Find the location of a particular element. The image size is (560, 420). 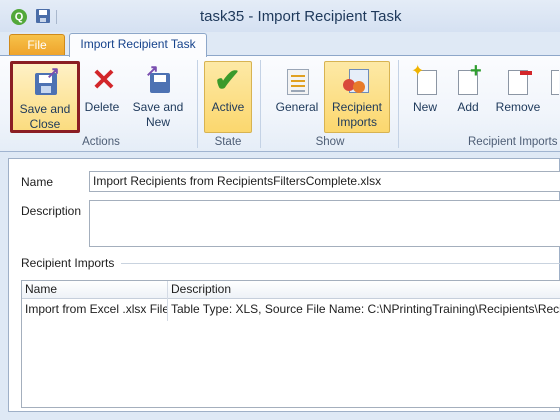

name-label: Name is located at coordinates (37, 182).